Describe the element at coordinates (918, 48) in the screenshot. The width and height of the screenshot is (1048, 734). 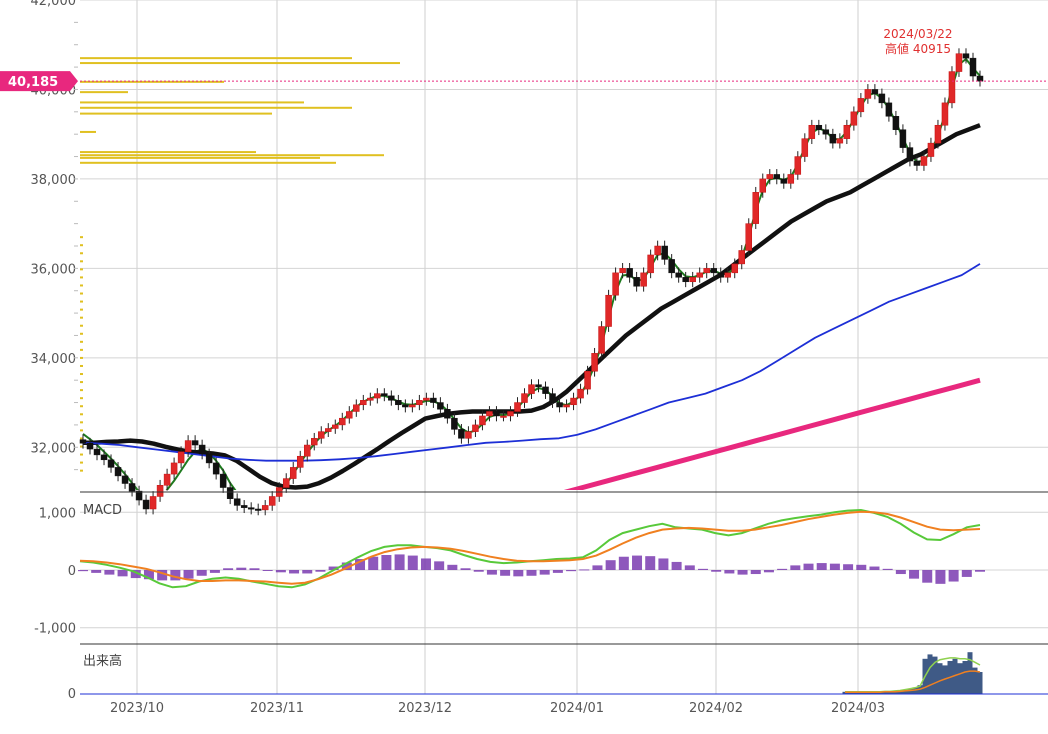
I see `high-value-annotation: 高値 40915` at that location.